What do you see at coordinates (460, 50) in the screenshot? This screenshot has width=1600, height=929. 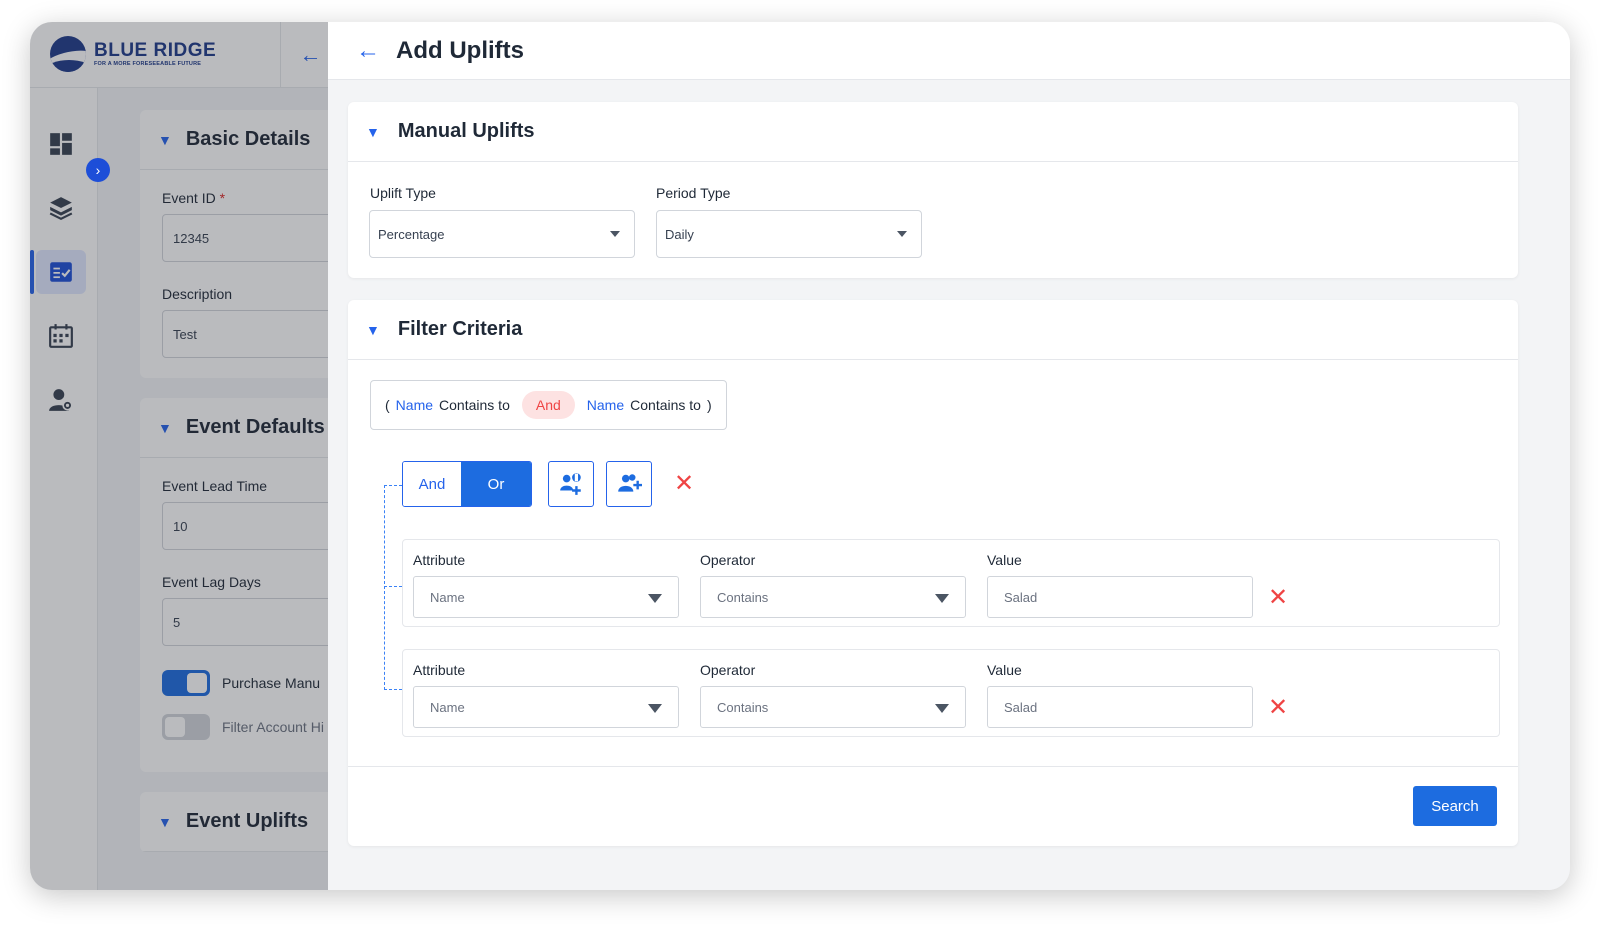 I see `drawer-title: Add Uplifts` at bounding box center [460, 50].